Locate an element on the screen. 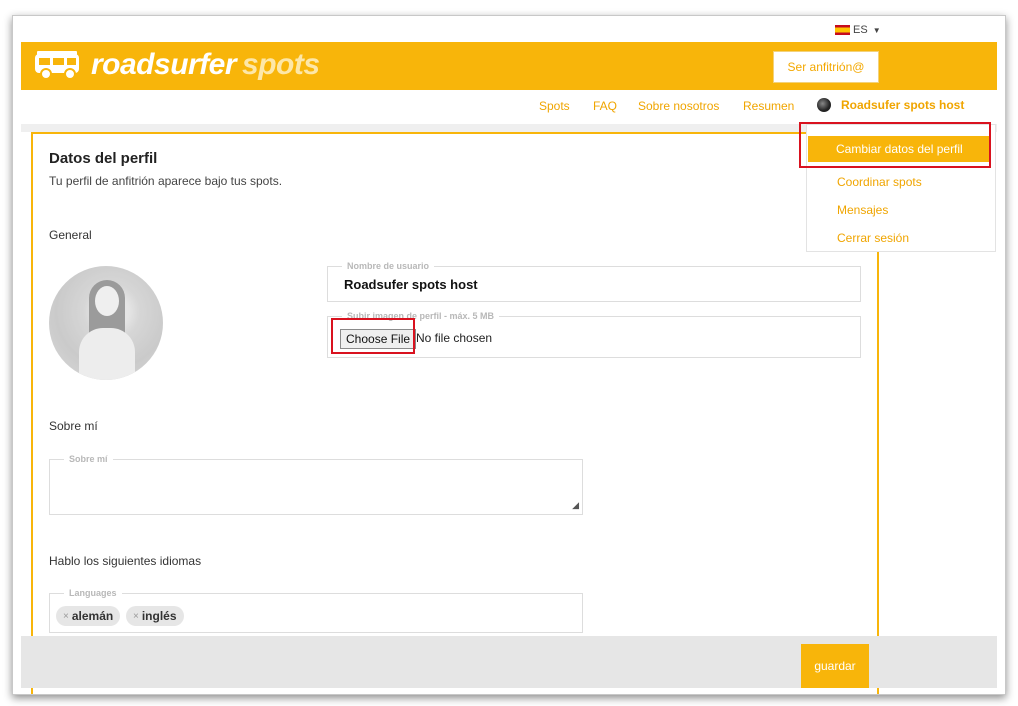  spain-flag-icon is located at coordinates (842, 30).